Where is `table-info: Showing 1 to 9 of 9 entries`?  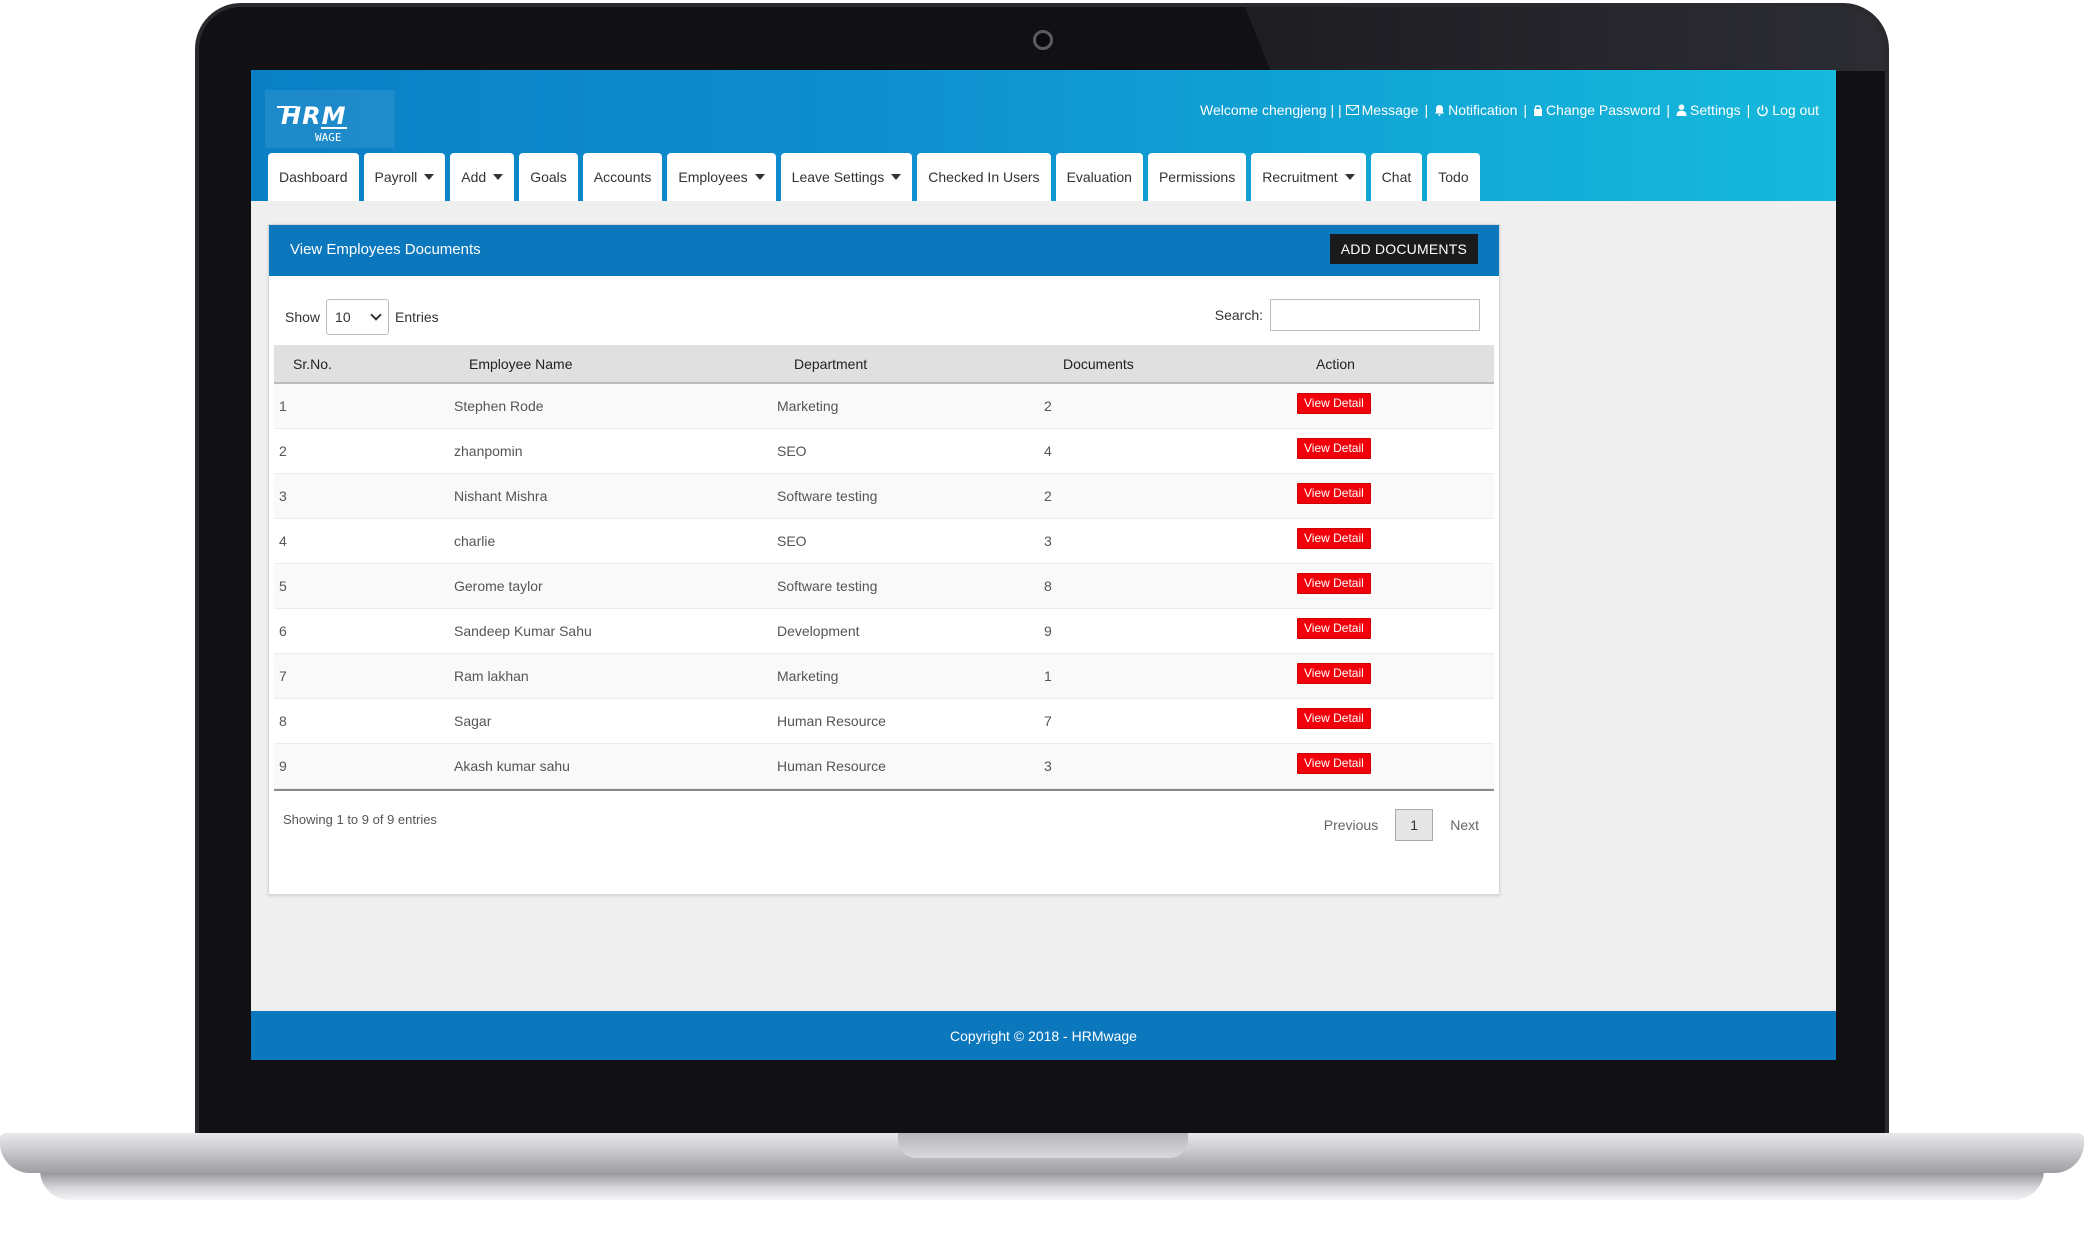 table-info: Showing 1 to 9 of 9 entries is located at coordinates (360, 819).